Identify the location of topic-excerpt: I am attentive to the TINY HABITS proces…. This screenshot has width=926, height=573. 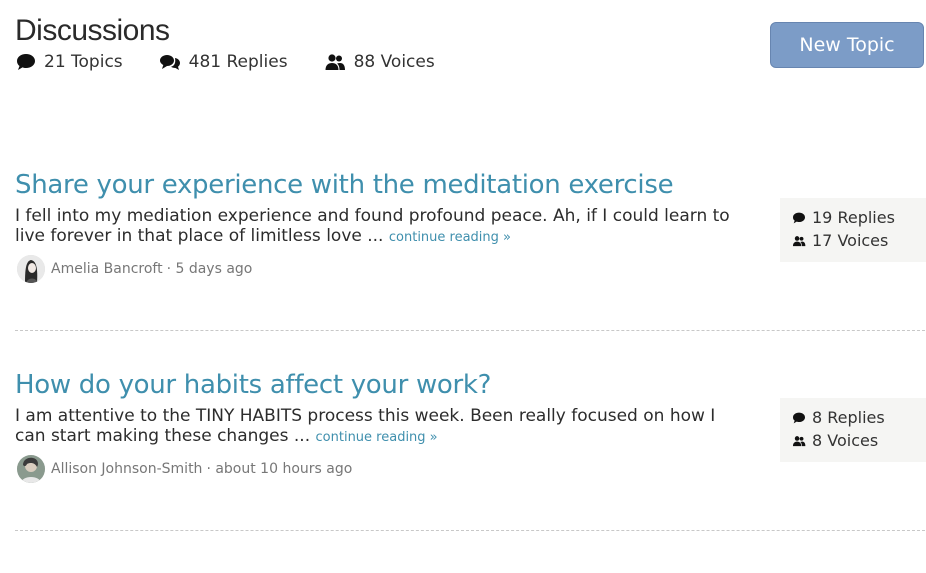
(395, 427).